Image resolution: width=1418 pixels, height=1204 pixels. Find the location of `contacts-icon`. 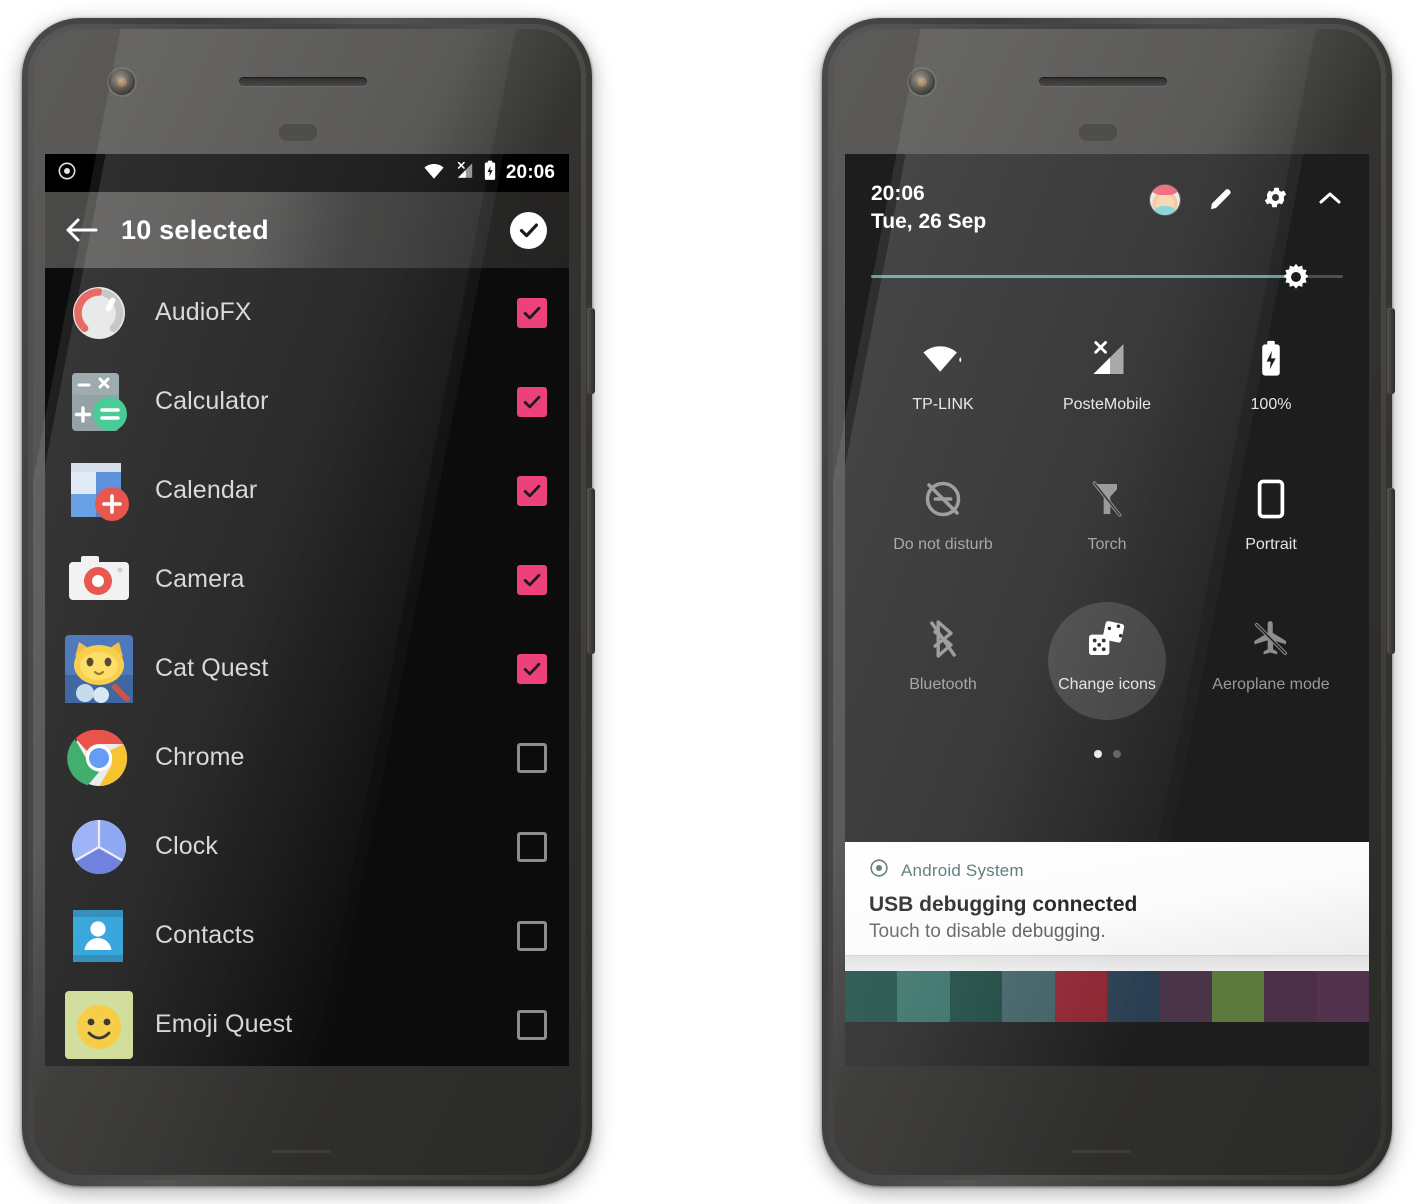

contacts-icon is located at coordinates (99, 936).